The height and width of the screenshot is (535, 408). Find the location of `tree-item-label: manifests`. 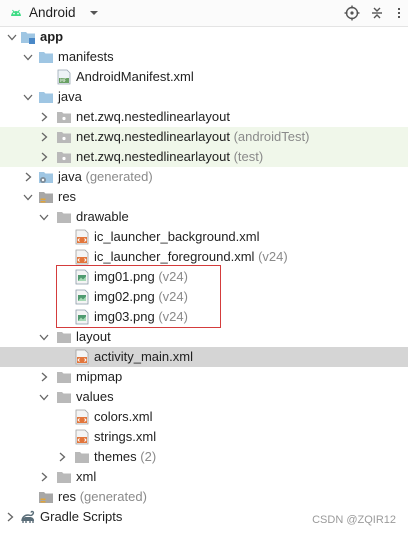

tree-item-label: manifests is located at coordinates (86, 56).